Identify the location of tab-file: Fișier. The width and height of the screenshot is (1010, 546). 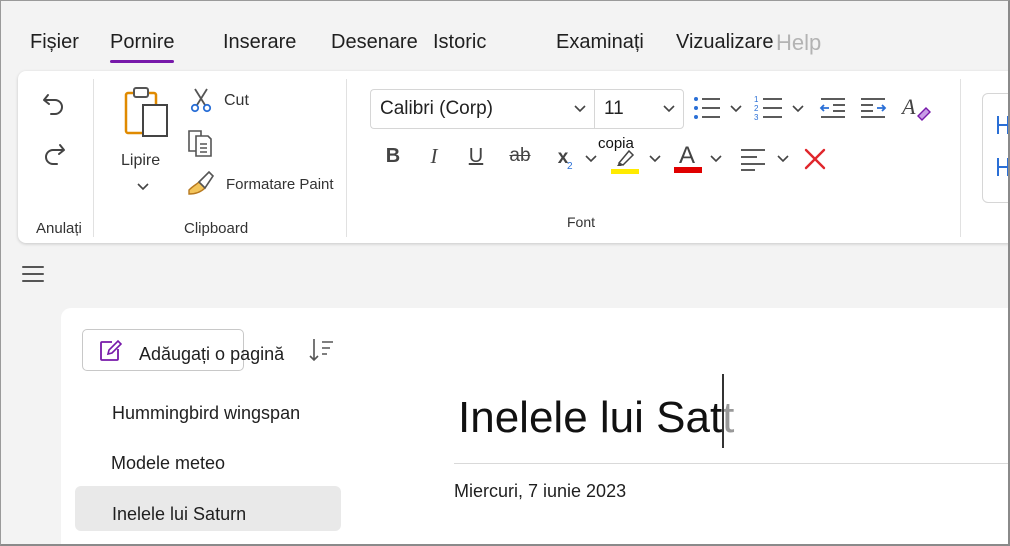
(54, 42).